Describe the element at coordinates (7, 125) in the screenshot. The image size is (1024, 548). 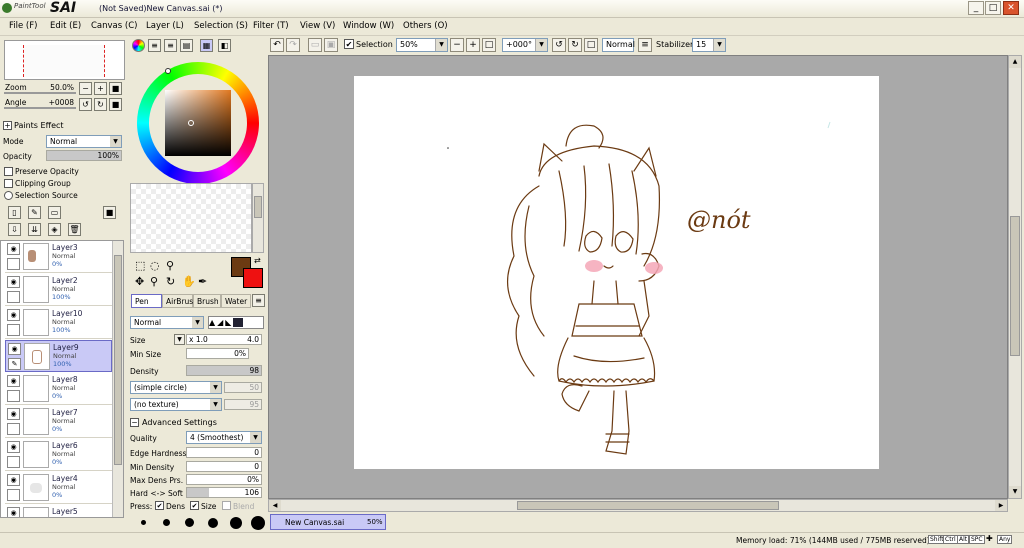
I see `plus-icon: +` at that location.